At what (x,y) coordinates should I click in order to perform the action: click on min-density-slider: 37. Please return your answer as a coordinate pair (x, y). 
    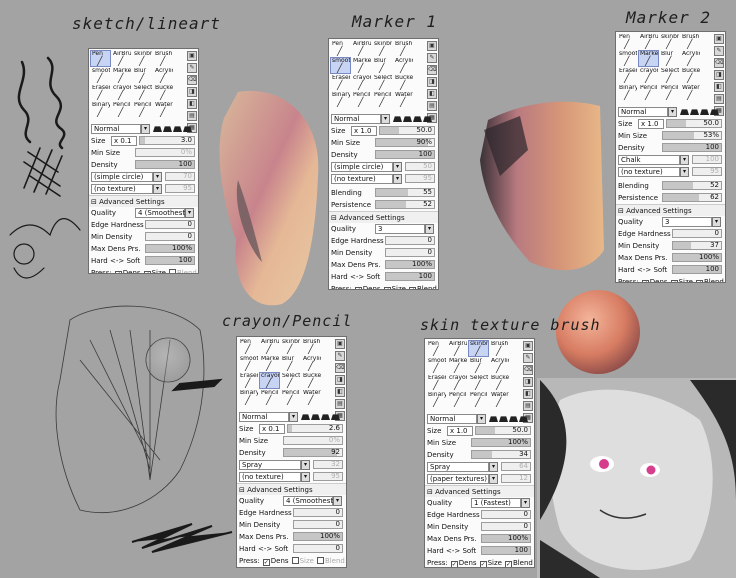
    Looking at the image, I should click on (697, 245).